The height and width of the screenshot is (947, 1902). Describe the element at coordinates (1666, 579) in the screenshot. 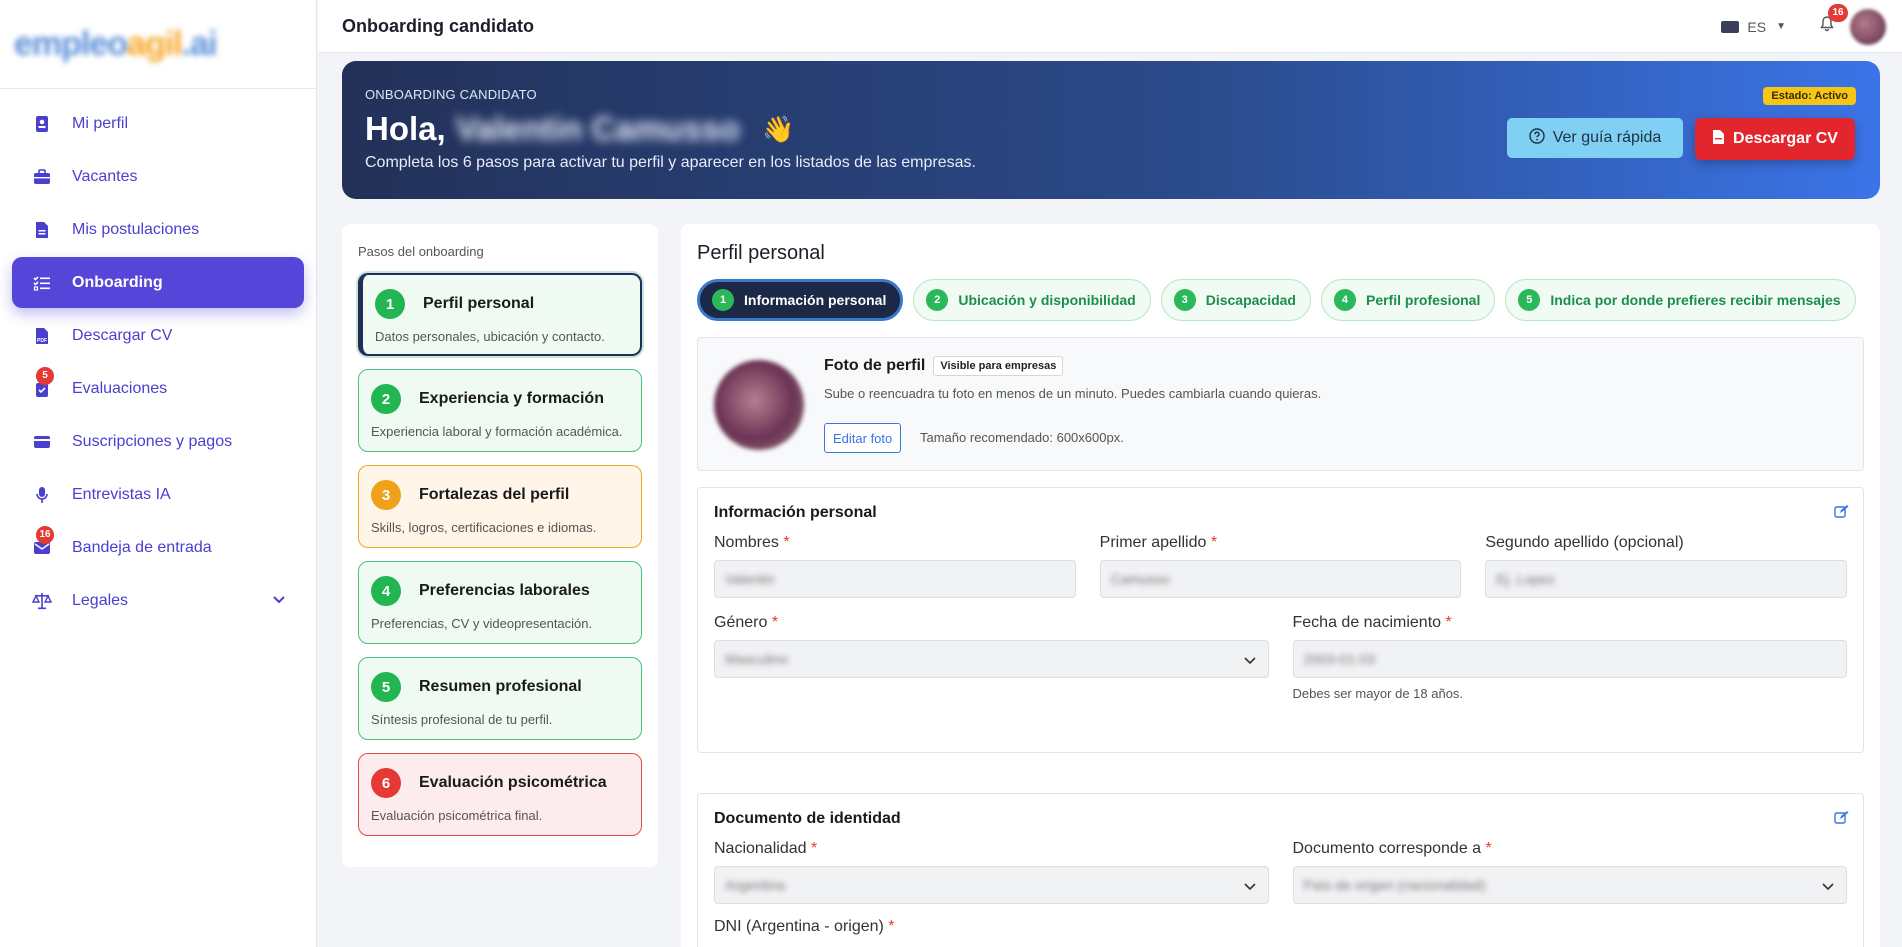

I see `segundo-apellido-input: Ej. Lopez` at that location.